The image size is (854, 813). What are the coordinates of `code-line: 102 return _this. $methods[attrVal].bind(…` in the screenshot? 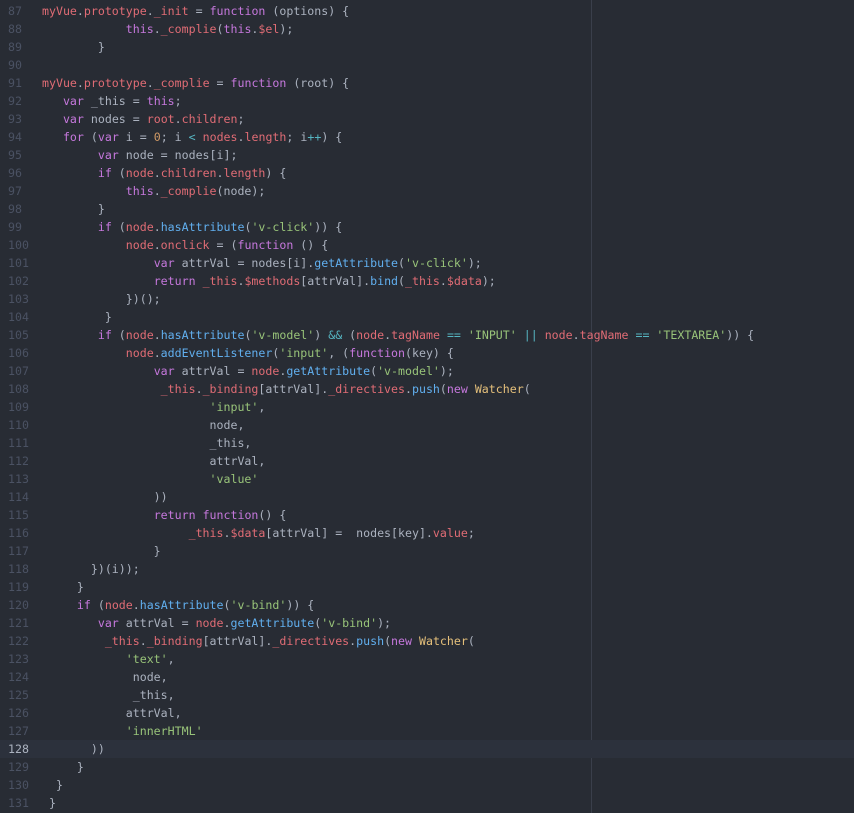 It's located at (427, 281).